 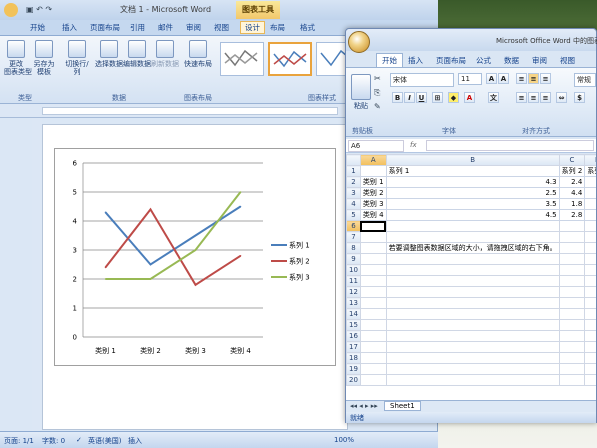 I want to click on format-painter-icon: ✎, so click(x=377, y=106).